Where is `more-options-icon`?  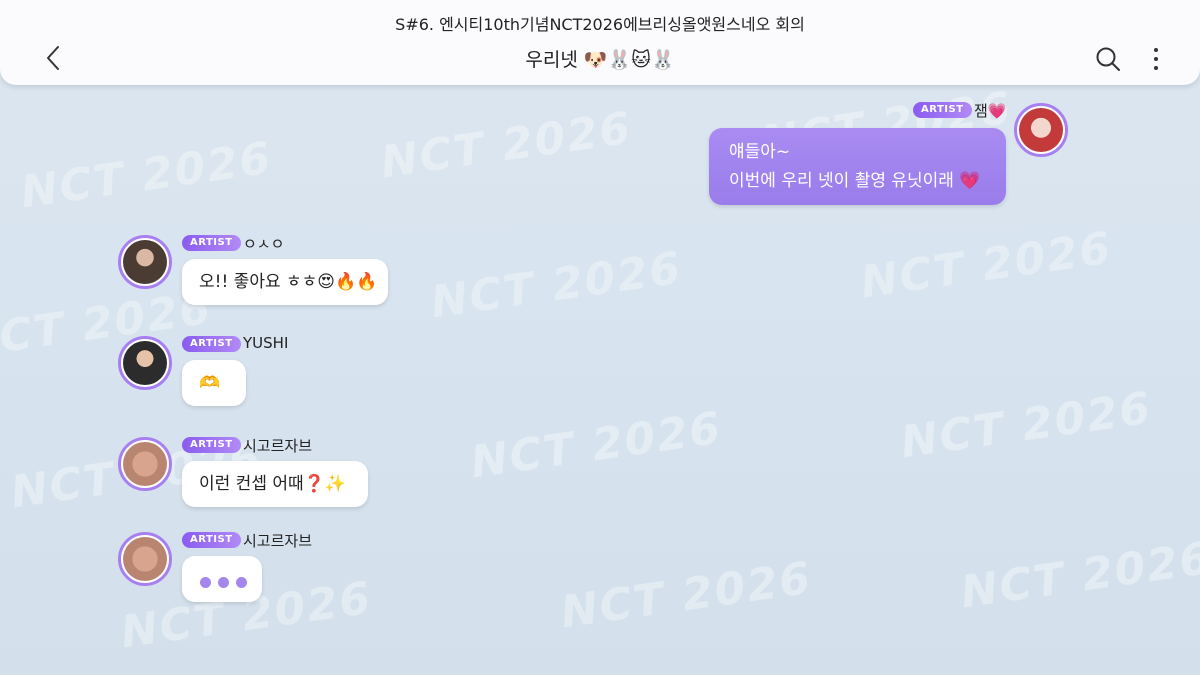 more-options-icon is located at coordinates (1156, 59).